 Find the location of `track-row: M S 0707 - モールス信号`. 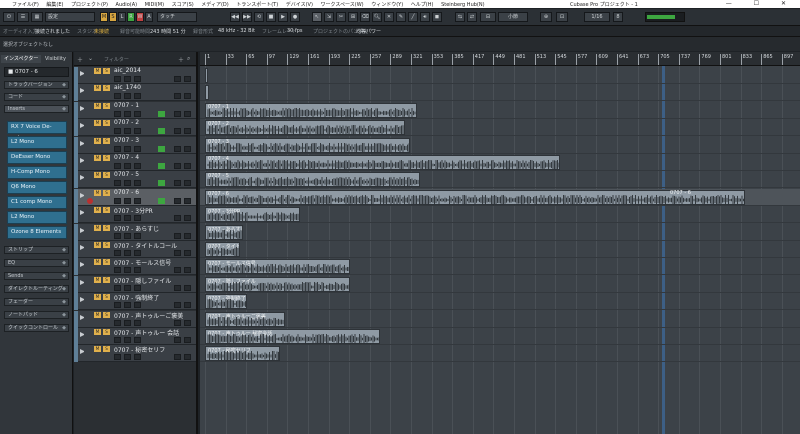

track-row: M S 0707 - モールス信号 is located at coordinates (135, 267).